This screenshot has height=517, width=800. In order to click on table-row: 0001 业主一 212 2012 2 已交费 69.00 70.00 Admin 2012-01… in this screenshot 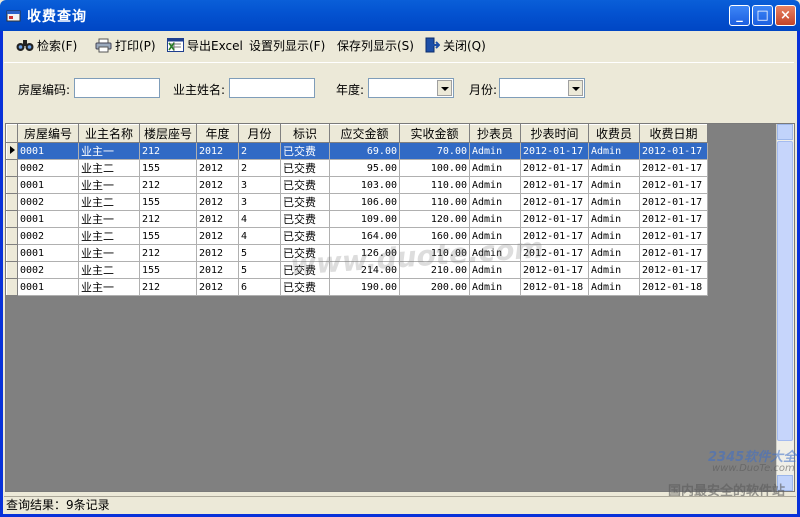, I will do `click(357, 151)`.